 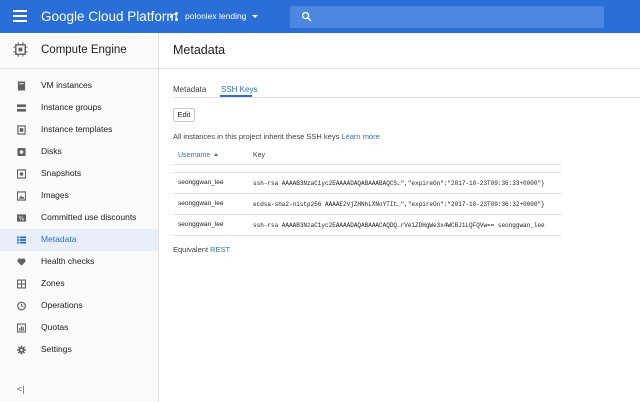 What do you see at coordinates (399, 51) in the screenshot?
I see `page-header: Metadata` at bounding box center [399, 51].